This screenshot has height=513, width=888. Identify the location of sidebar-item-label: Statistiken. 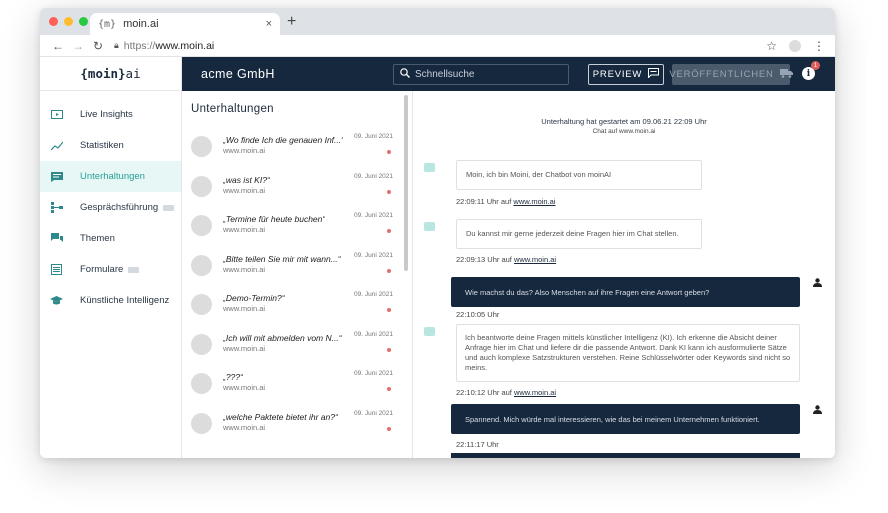
(102, 145).